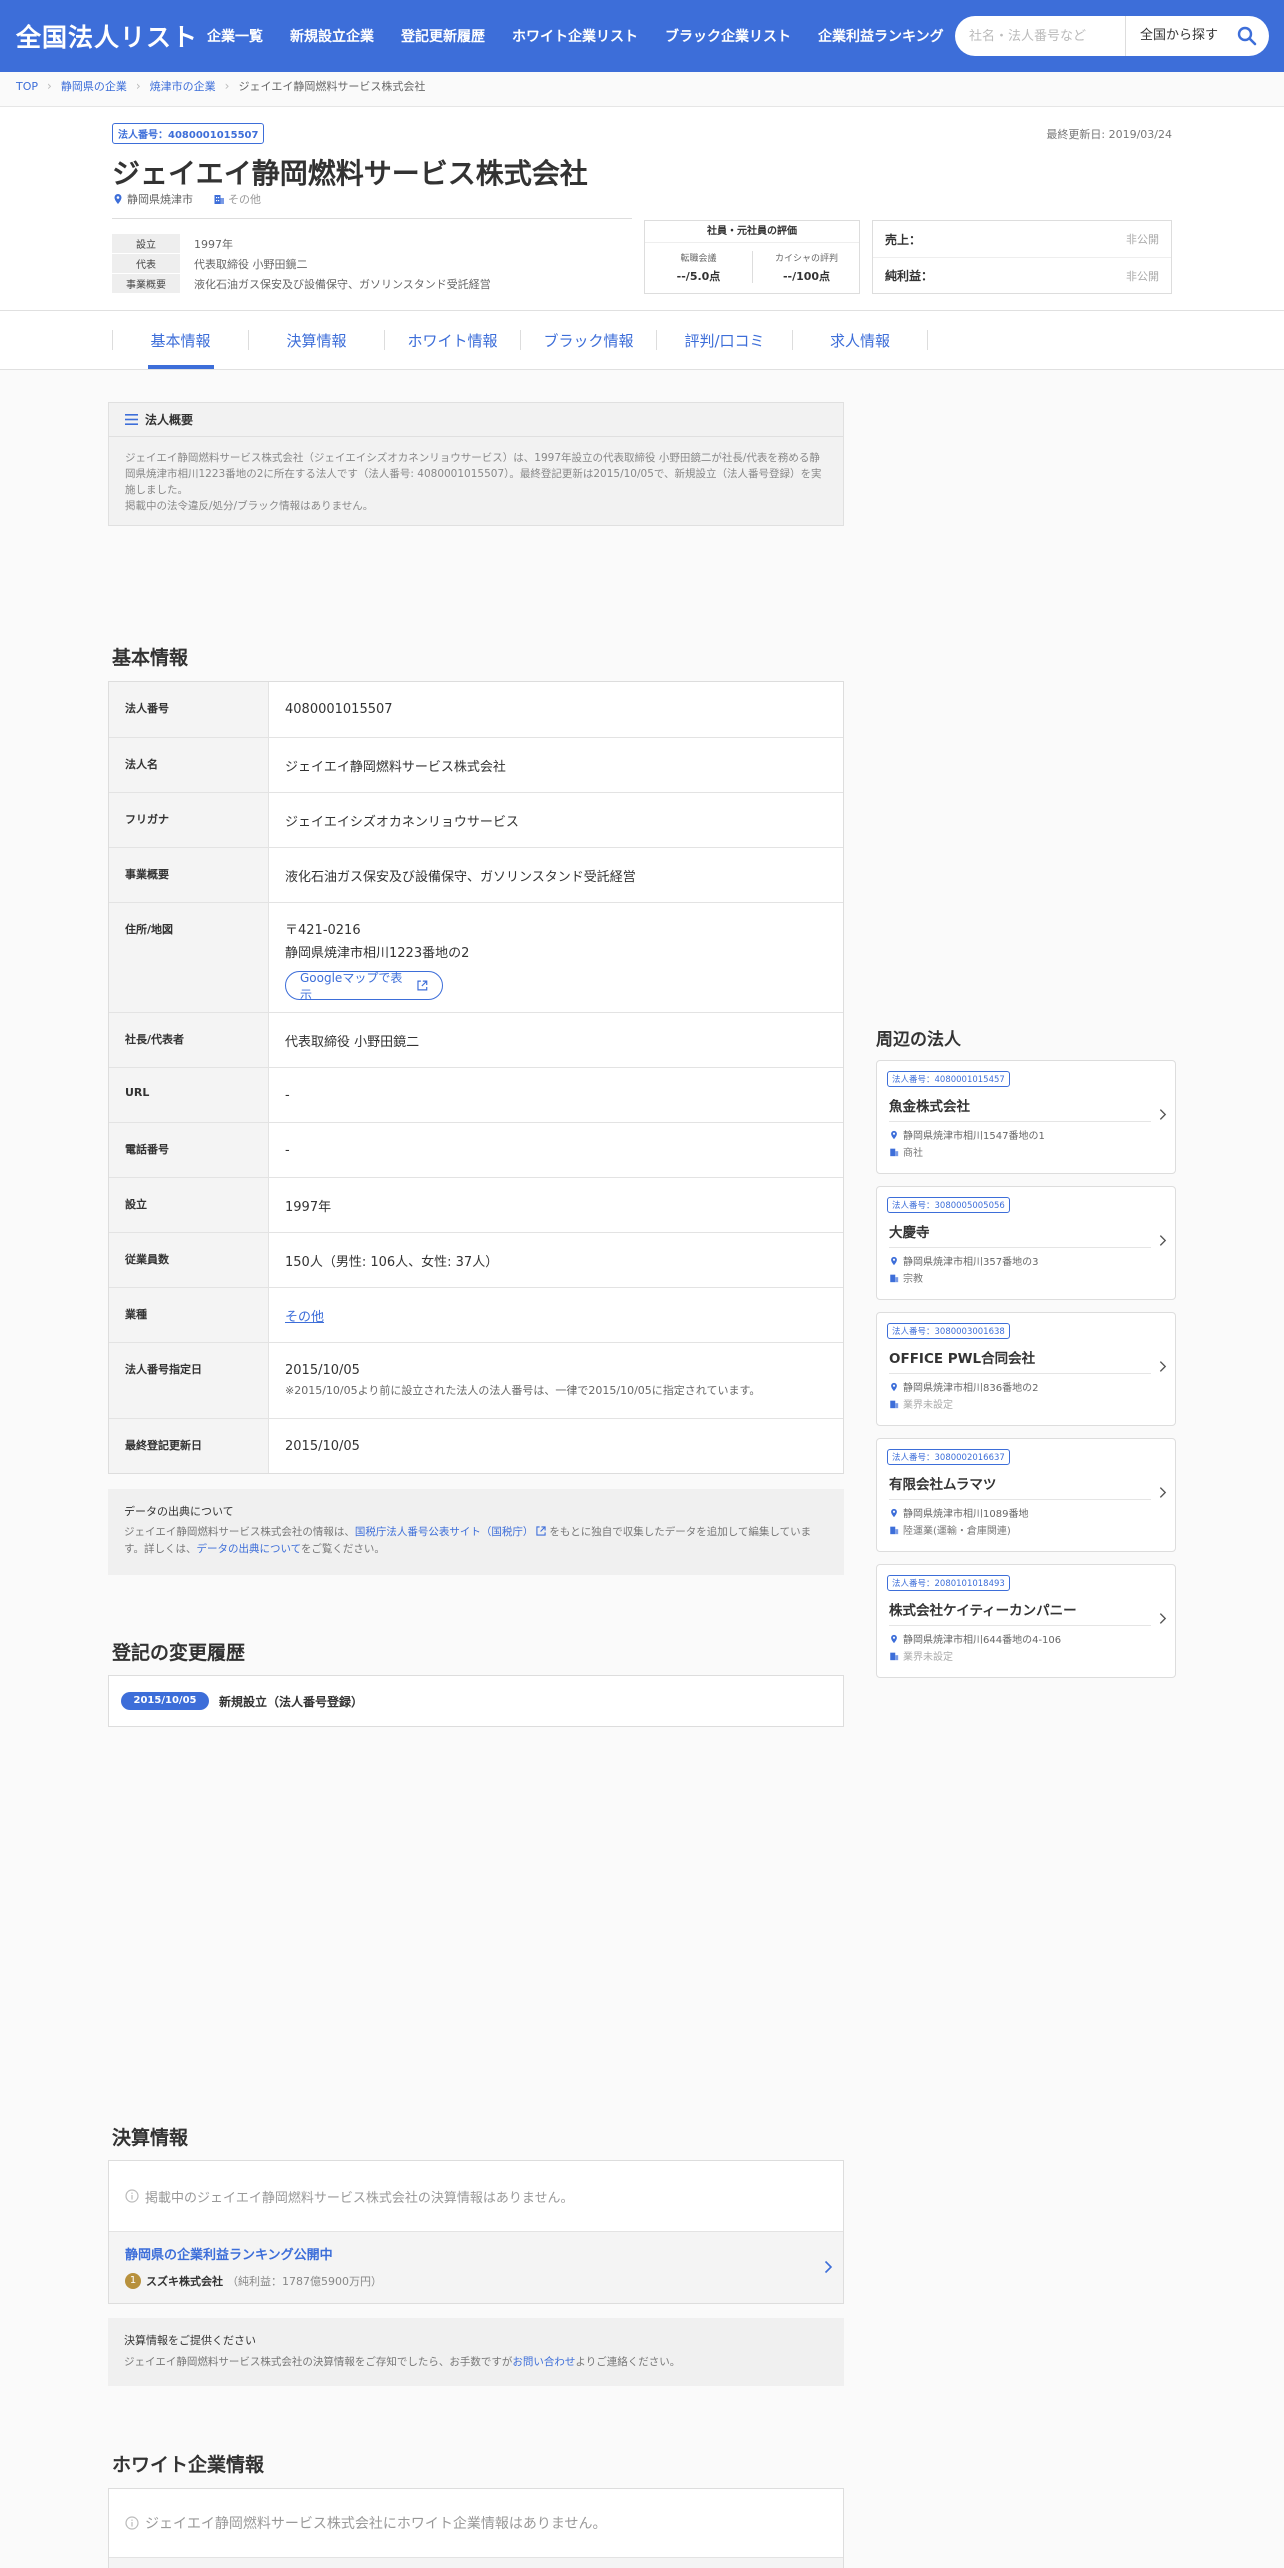 The width and height of the screenshot is (1284, 2568). Describe the element at coordinates (304, 2281) in the screenshot. I see `ranking-profit: （純利益：1787億5900万円）` at that location.